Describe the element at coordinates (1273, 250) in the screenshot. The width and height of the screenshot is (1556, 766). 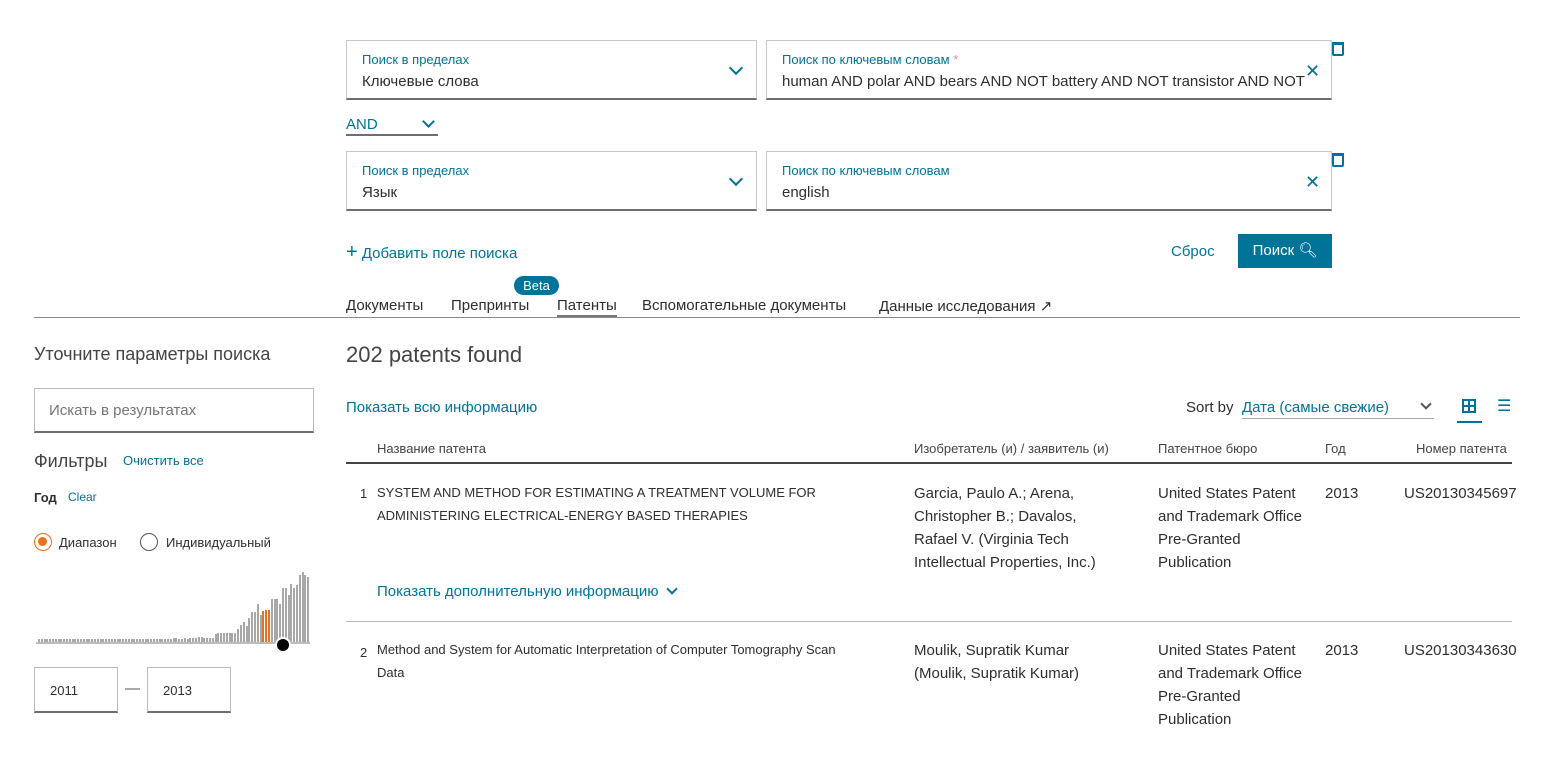
I see `search-label: Поиск` at that location.